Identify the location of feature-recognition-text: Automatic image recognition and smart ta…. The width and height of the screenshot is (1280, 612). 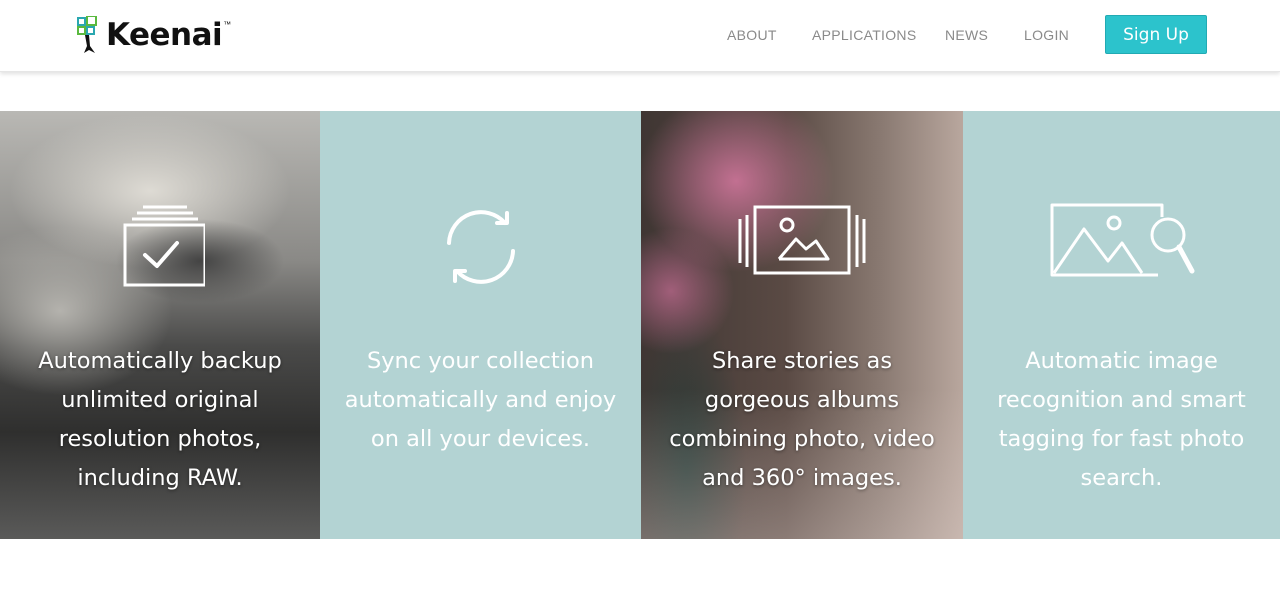
(1121, 419).